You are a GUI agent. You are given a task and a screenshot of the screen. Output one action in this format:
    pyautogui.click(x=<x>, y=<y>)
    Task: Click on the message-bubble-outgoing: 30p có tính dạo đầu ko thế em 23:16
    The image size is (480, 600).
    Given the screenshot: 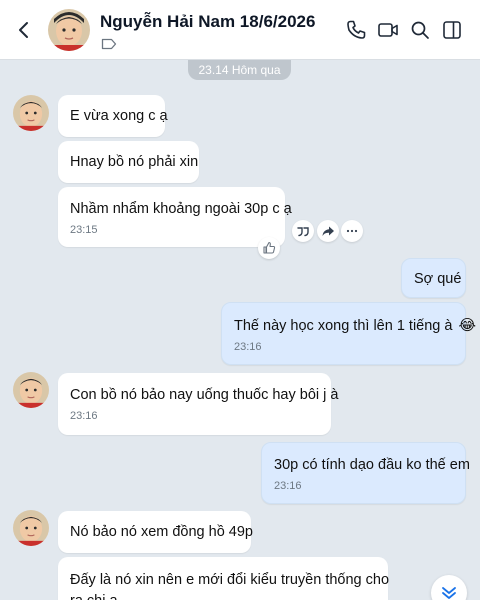 What is the action you would take?
    pyautogui.click(x=365, y=473)
    